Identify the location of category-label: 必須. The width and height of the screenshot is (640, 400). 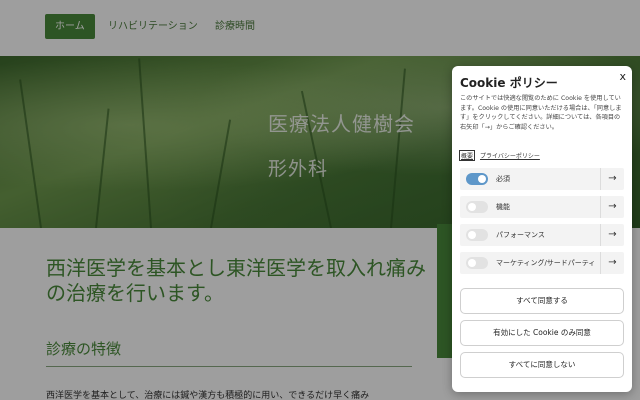
(503, 179).